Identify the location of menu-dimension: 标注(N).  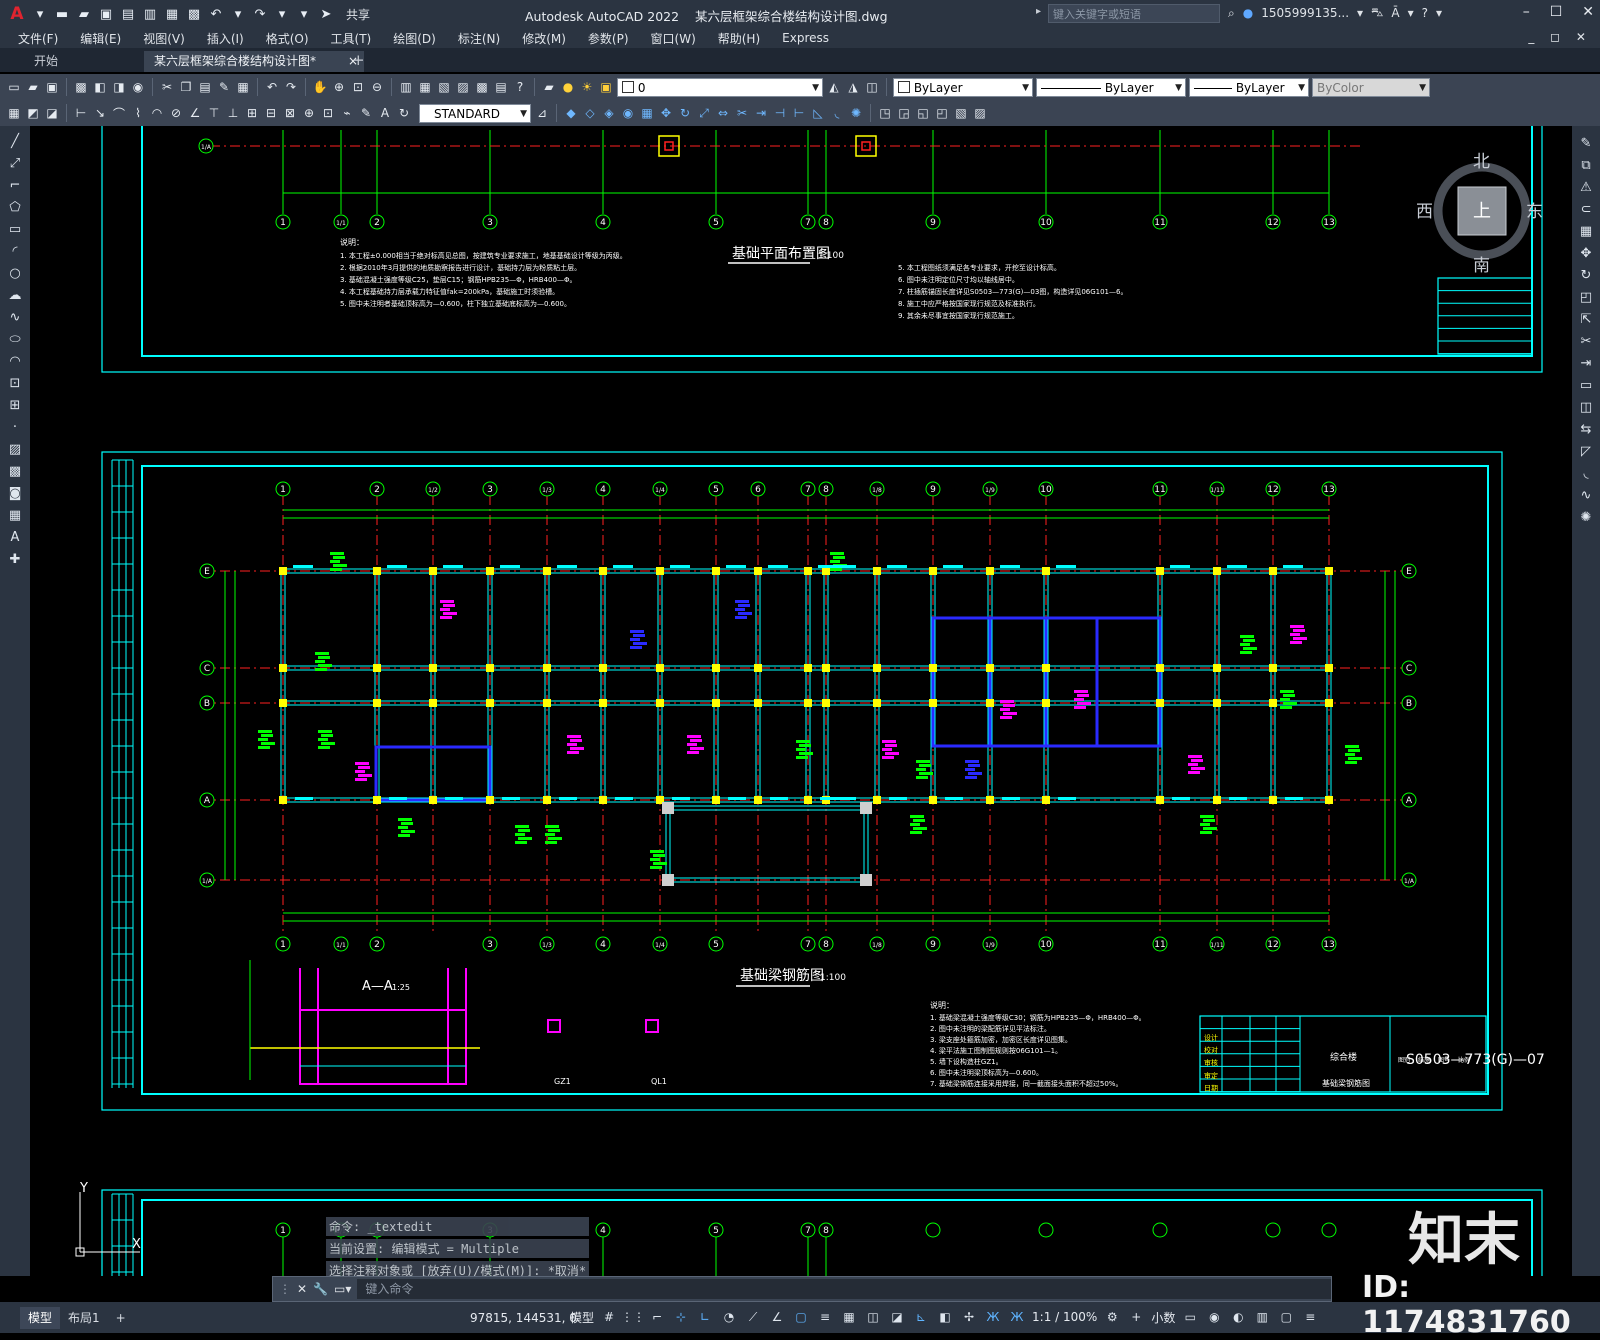
(479, 38).